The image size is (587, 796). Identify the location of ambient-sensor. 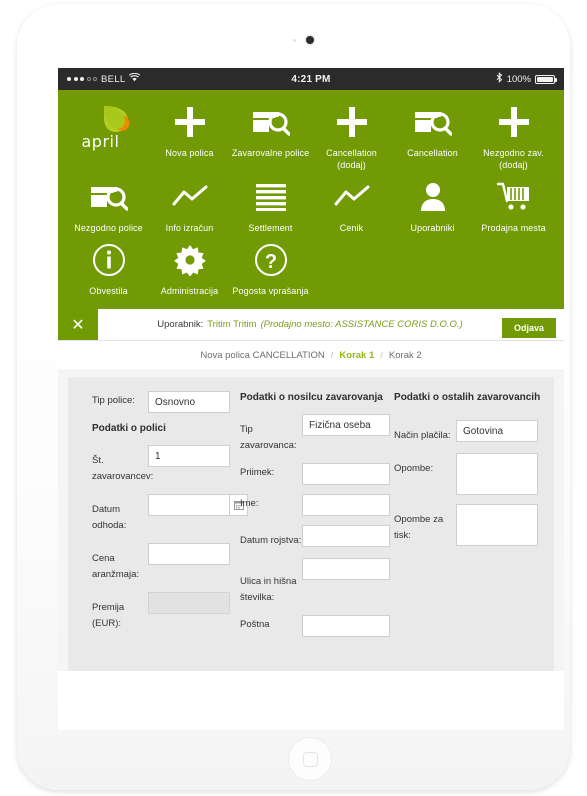
(294, 40).